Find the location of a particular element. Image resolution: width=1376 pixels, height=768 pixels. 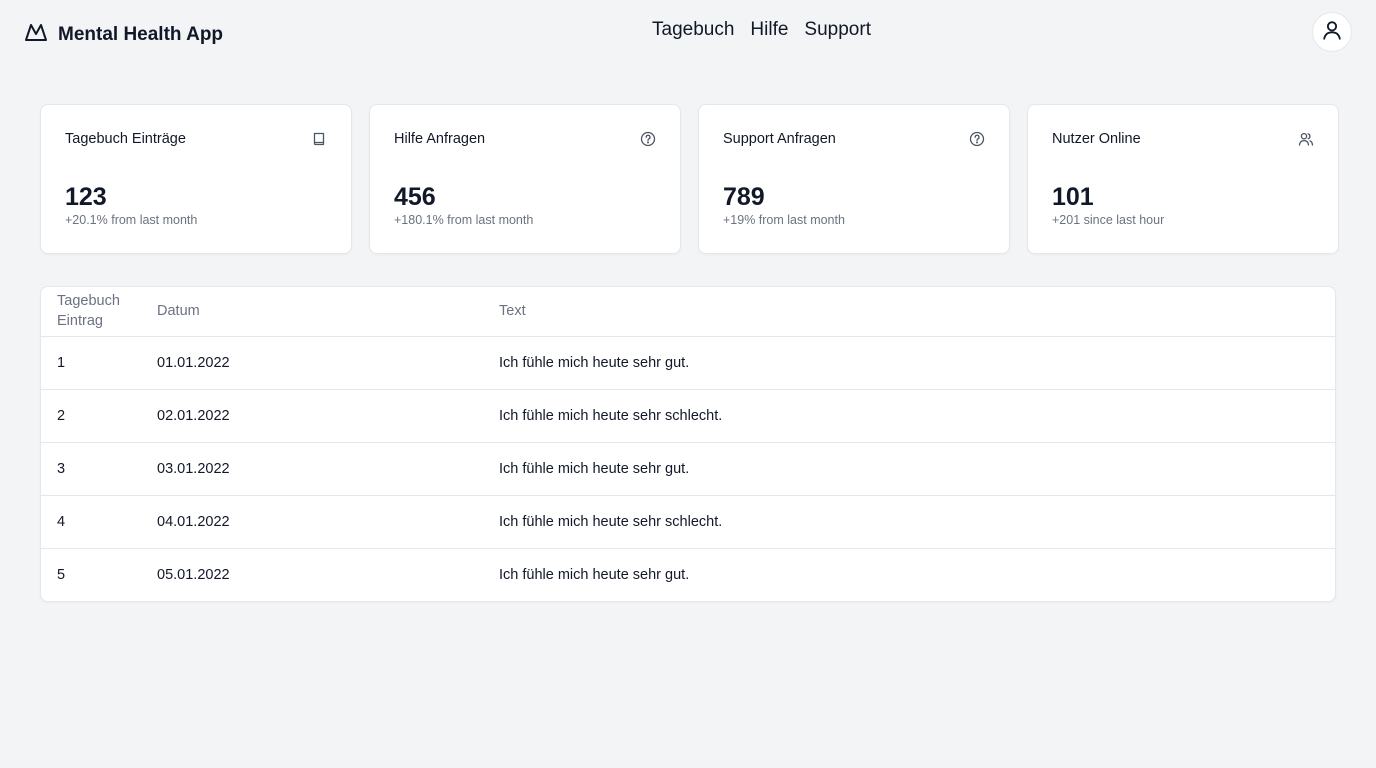

stat-card-change: +20.1% from last month is located at coordinates (131, 220).